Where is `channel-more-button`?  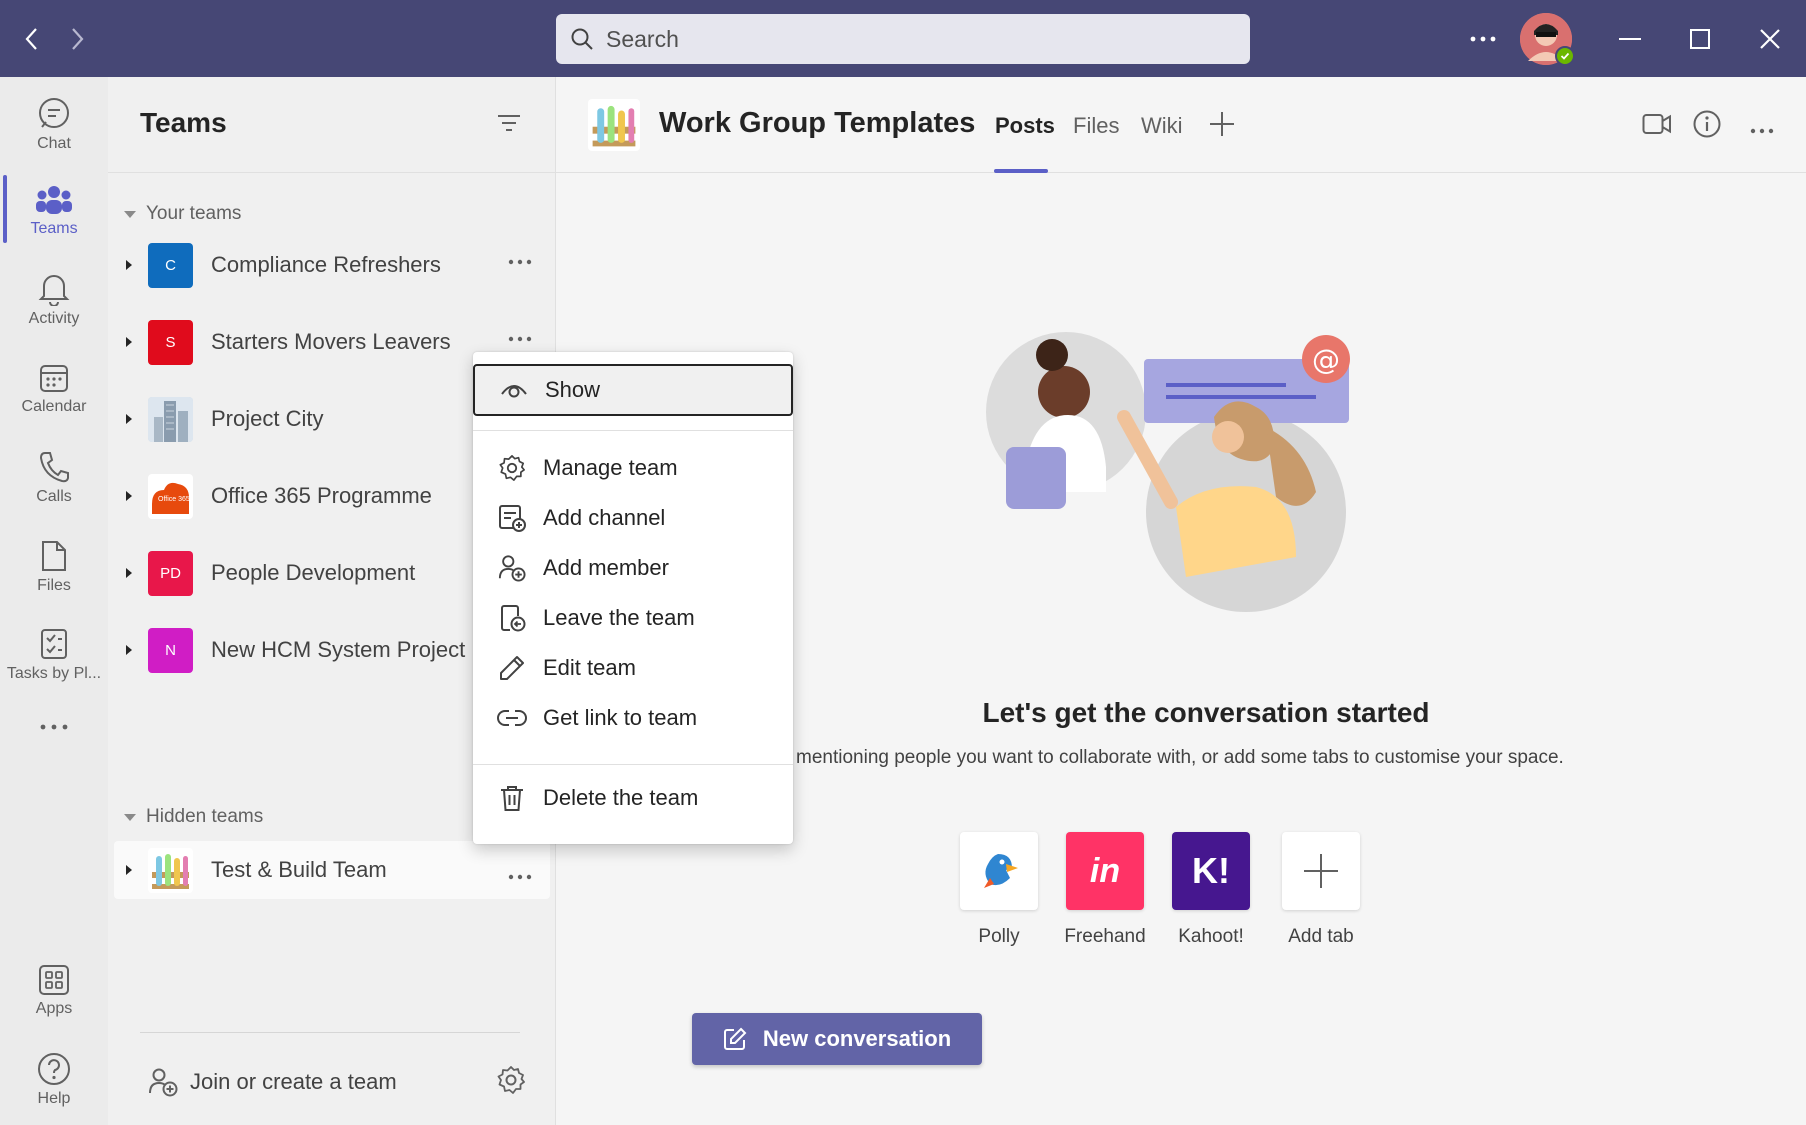
channel-more-button is located at coordinates (1762, 130).